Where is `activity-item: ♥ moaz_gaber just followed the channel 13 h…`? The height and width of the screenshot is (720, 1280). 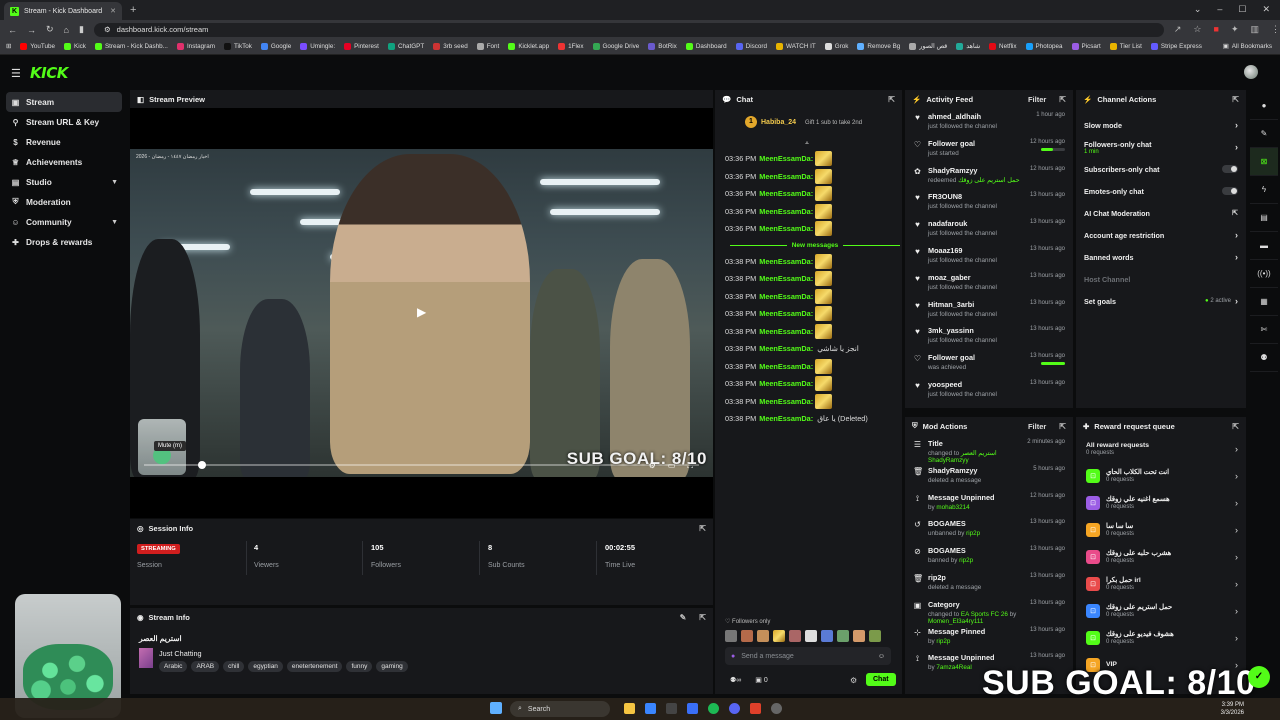
activity-item: ♥ moaz_gaber just followed the channel 13 h… is located at coordinates (989, 282).